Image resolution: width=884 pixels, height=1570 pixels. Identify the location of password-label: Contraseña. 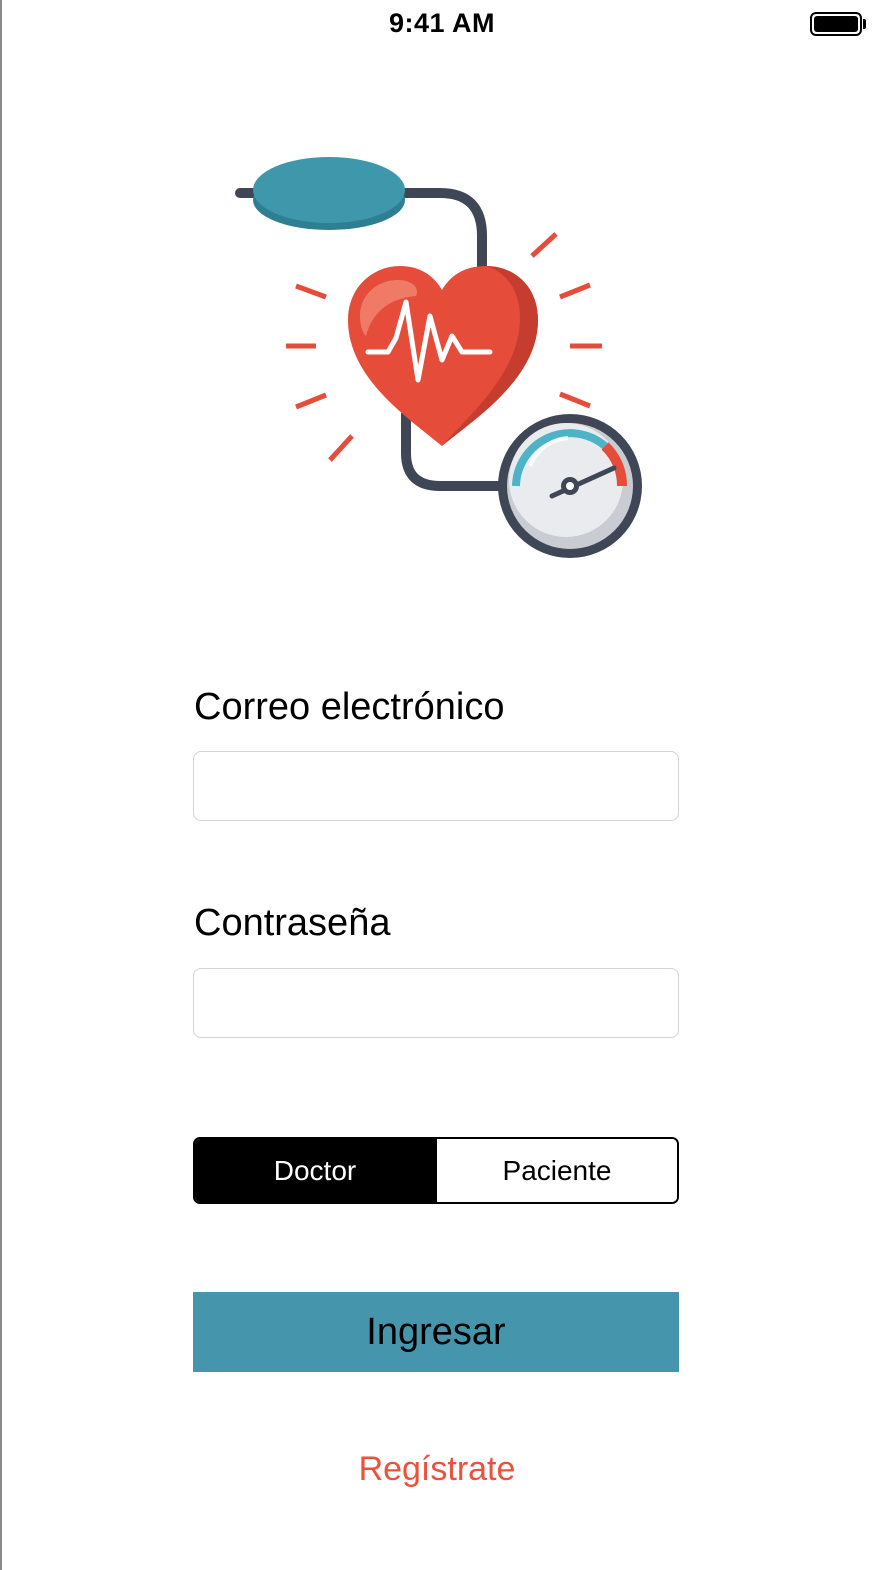
(292, 923).